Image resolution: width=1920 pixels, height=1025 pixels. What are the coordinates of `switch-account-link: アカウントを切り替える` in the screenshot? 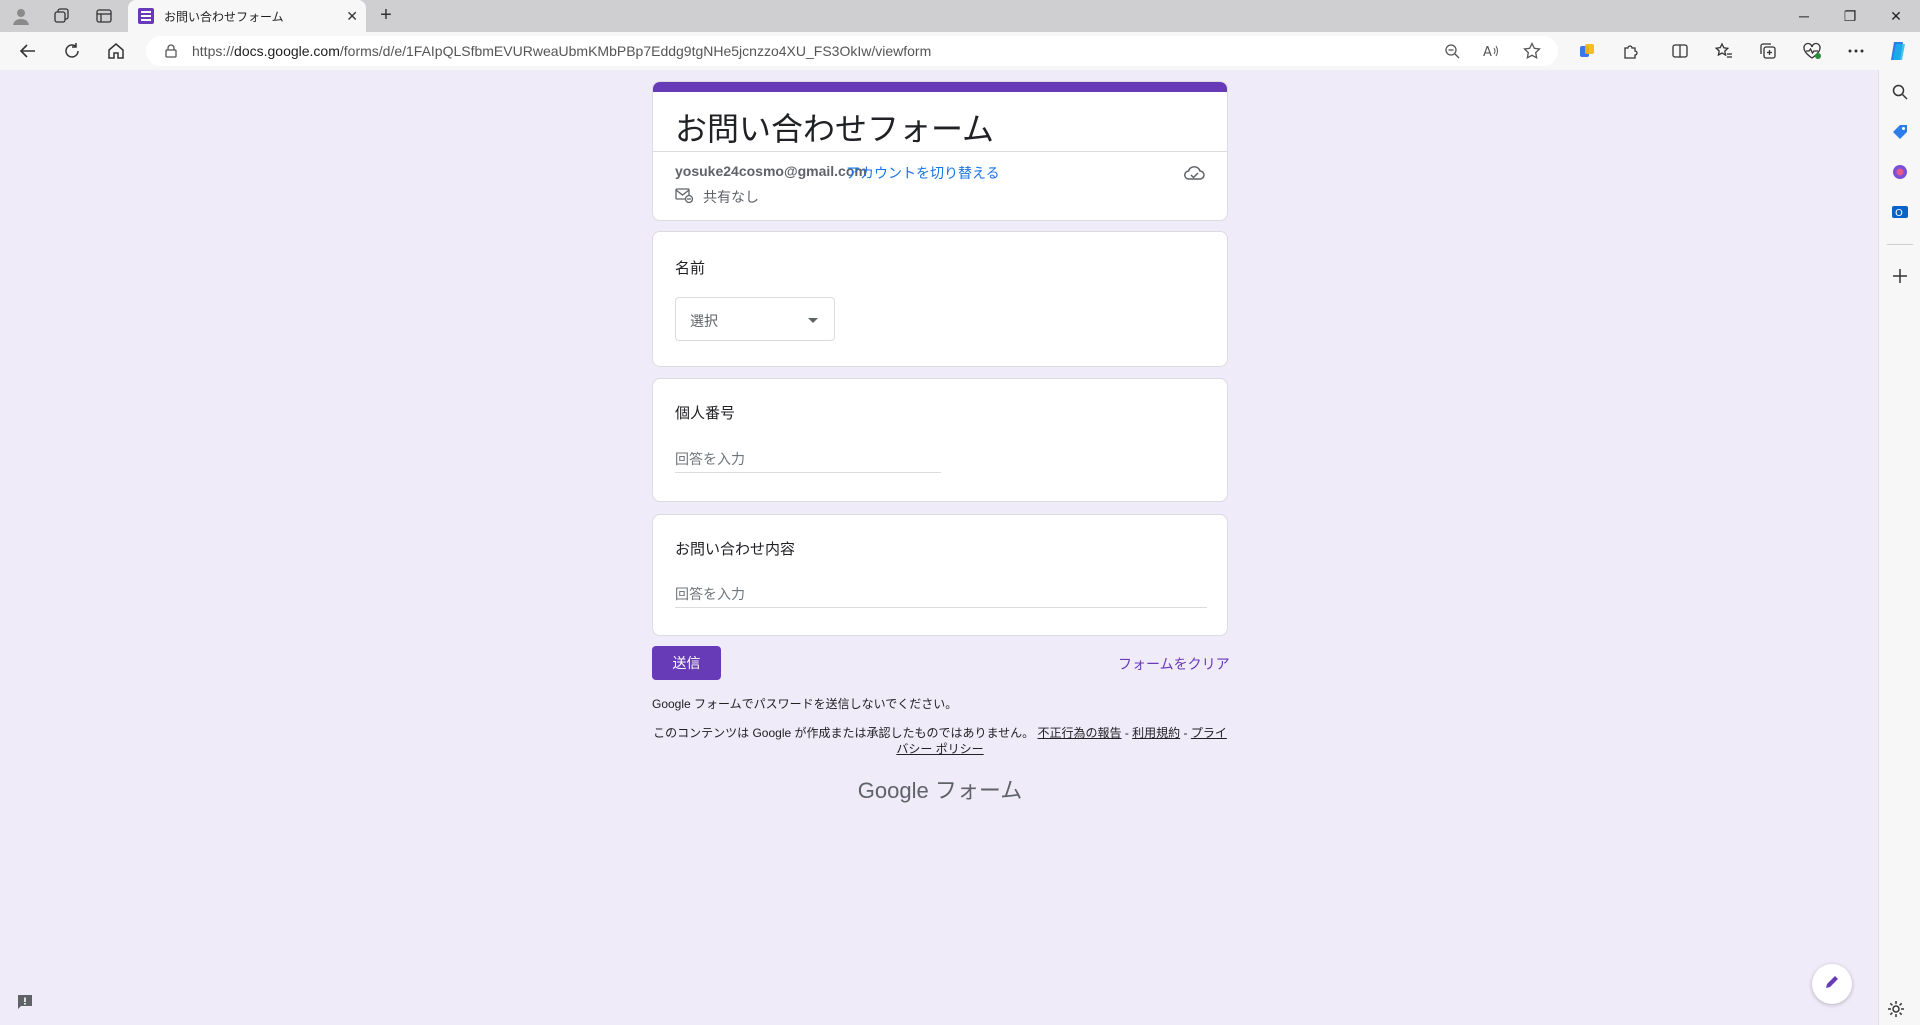 It's located at (923, 173).